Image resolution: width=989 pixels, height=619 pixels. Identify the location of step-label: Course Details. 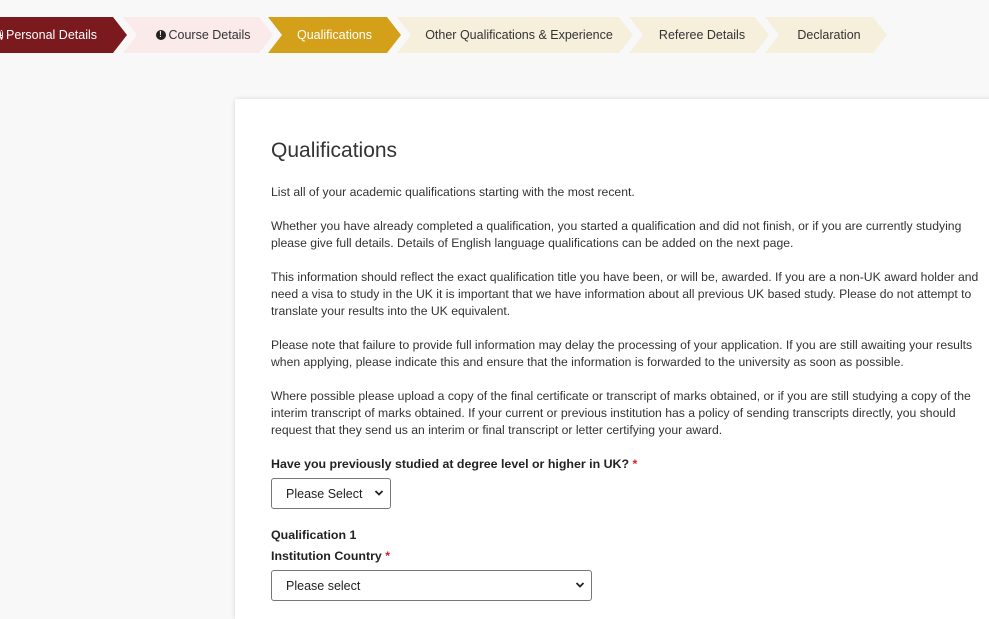
(209, 35).